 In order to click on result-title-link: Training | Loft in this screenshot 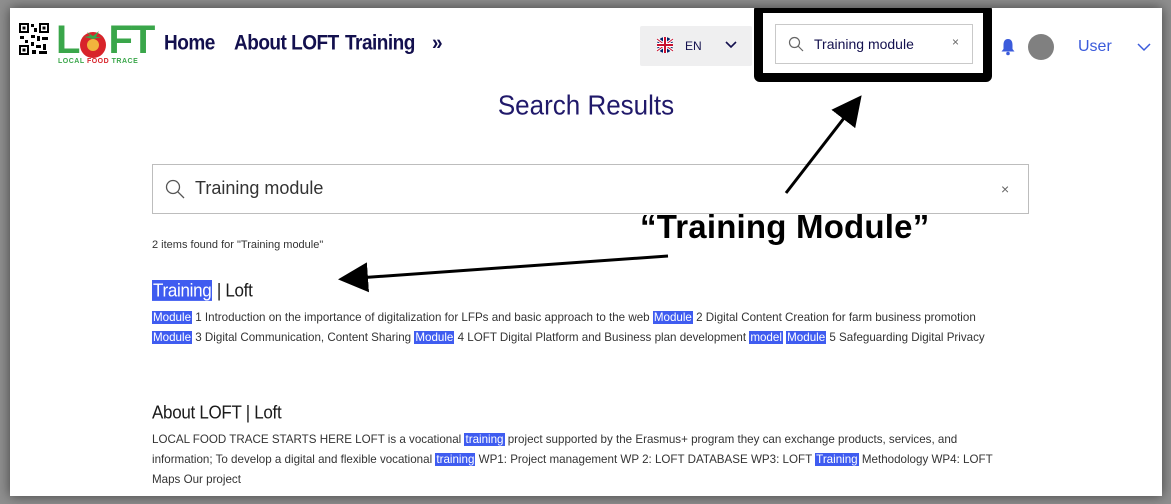, I will do `click(582, 291)`.